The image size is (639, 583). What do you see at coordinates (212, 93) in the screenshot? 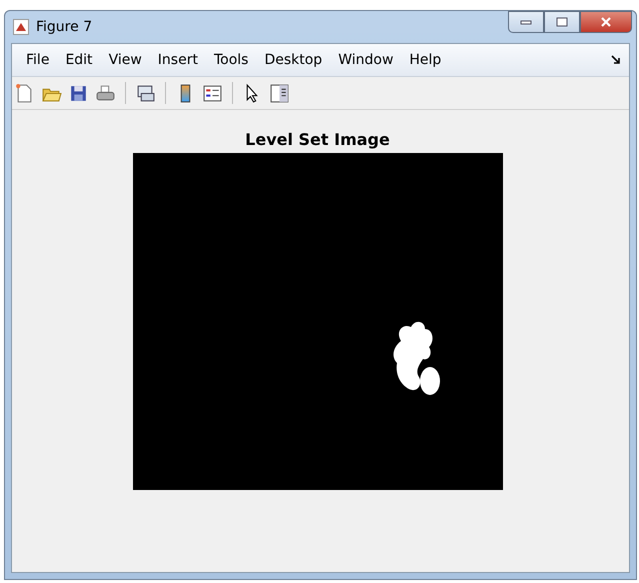
I see `legend-icon` at bounding box center [212, 93].